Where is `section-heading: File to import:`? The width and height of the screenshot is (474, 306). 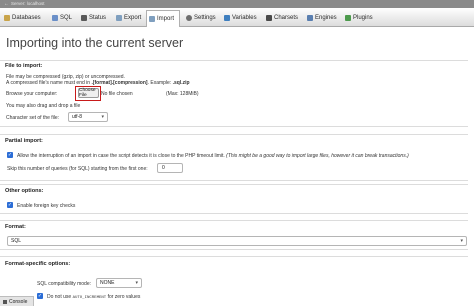
section-heading: File to import: is located at coordinates (24, 66).